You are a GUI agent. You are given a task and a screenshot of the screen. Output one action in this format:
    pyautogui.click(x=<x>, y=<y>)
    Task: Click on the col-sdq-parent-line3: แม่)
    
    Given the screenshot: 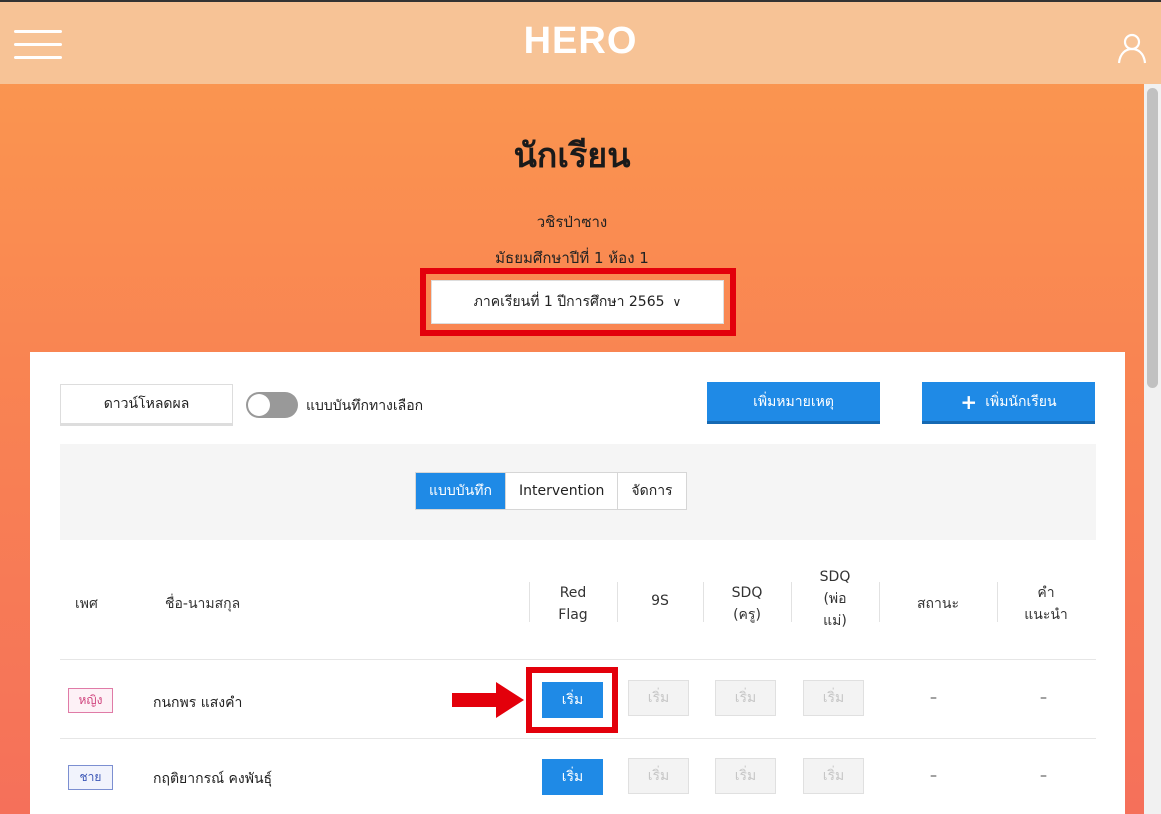 What is the action you would take?
    pyautogui.click(x=835, y=621)
    